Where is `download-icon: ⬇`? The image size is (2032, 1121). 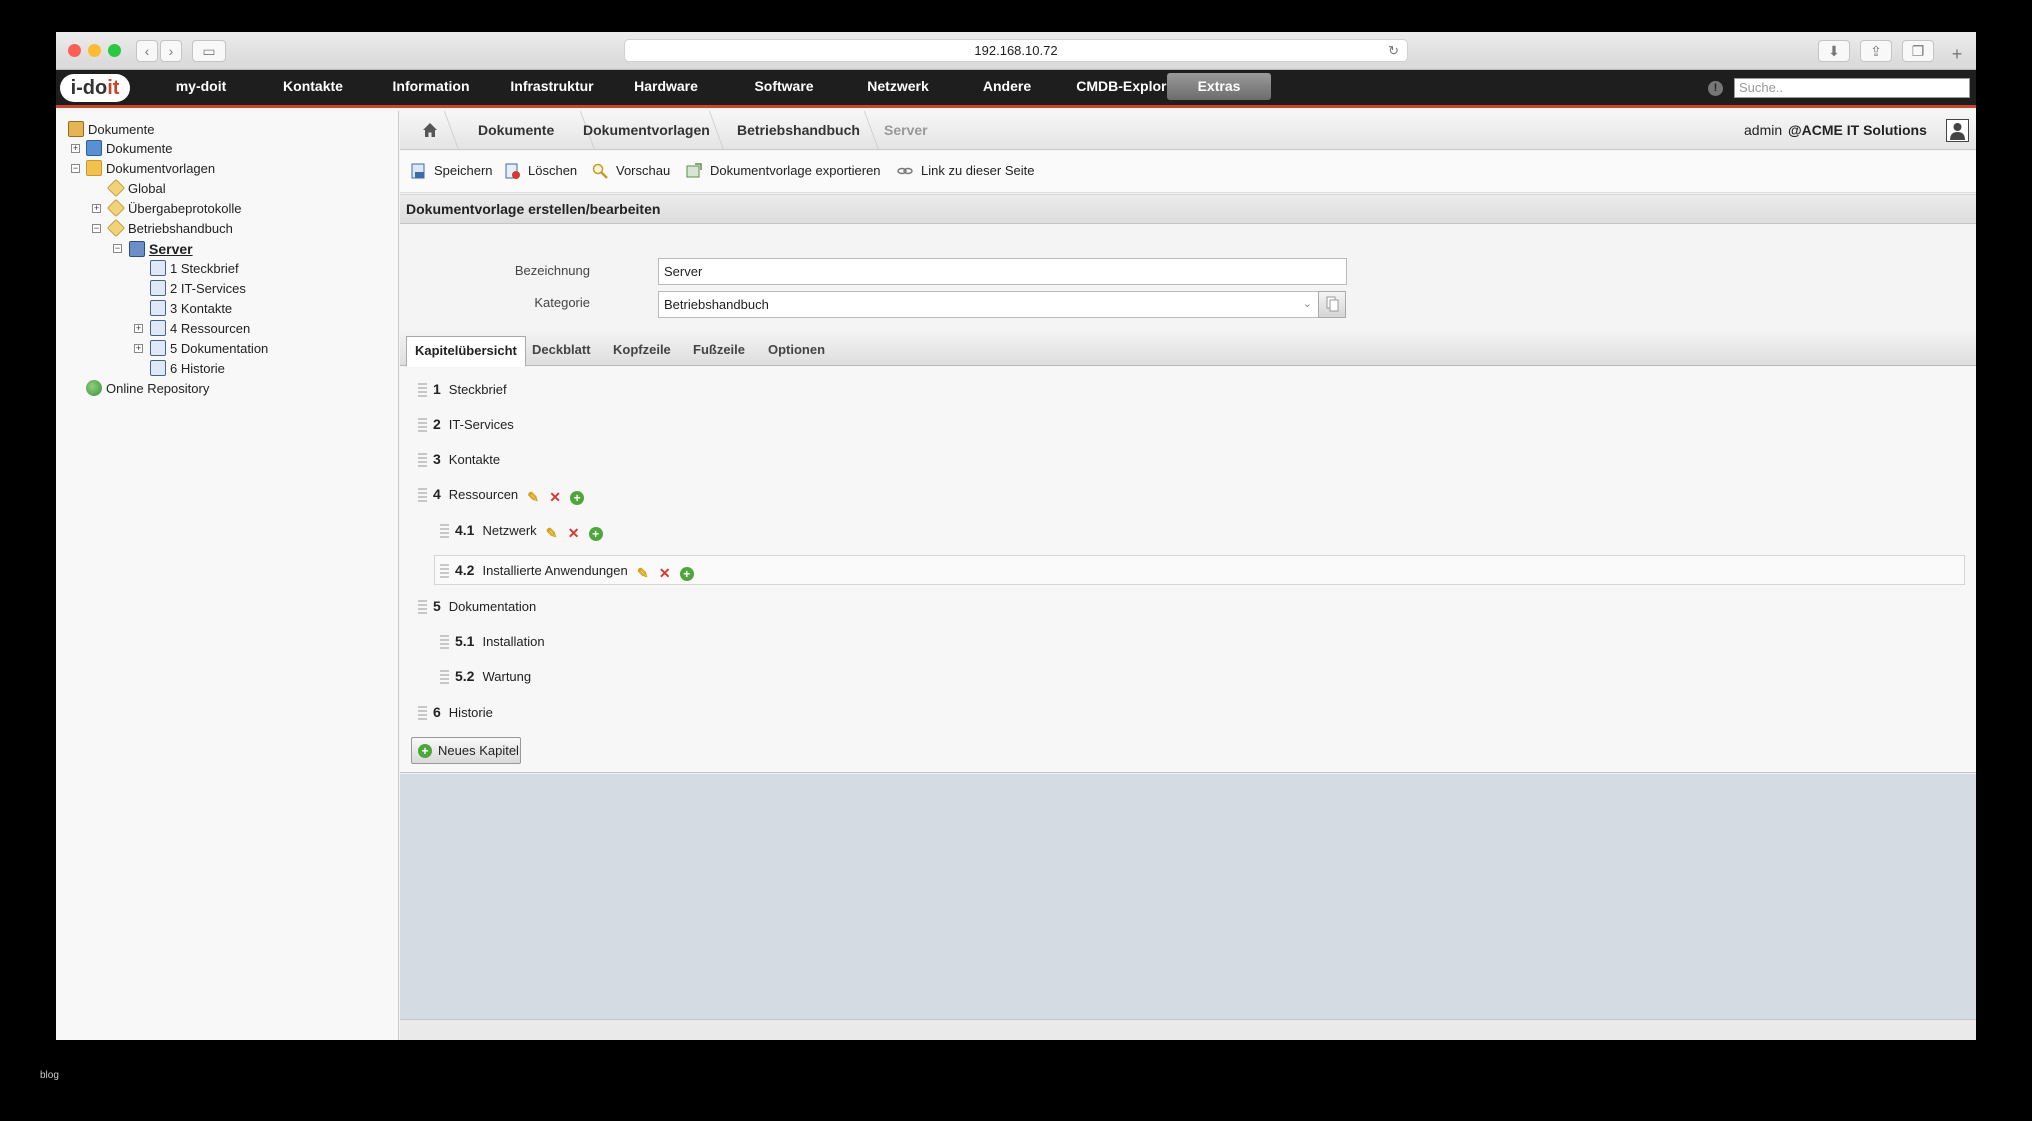 download-icon: ⬇ is located at coordinates (1834, 51).